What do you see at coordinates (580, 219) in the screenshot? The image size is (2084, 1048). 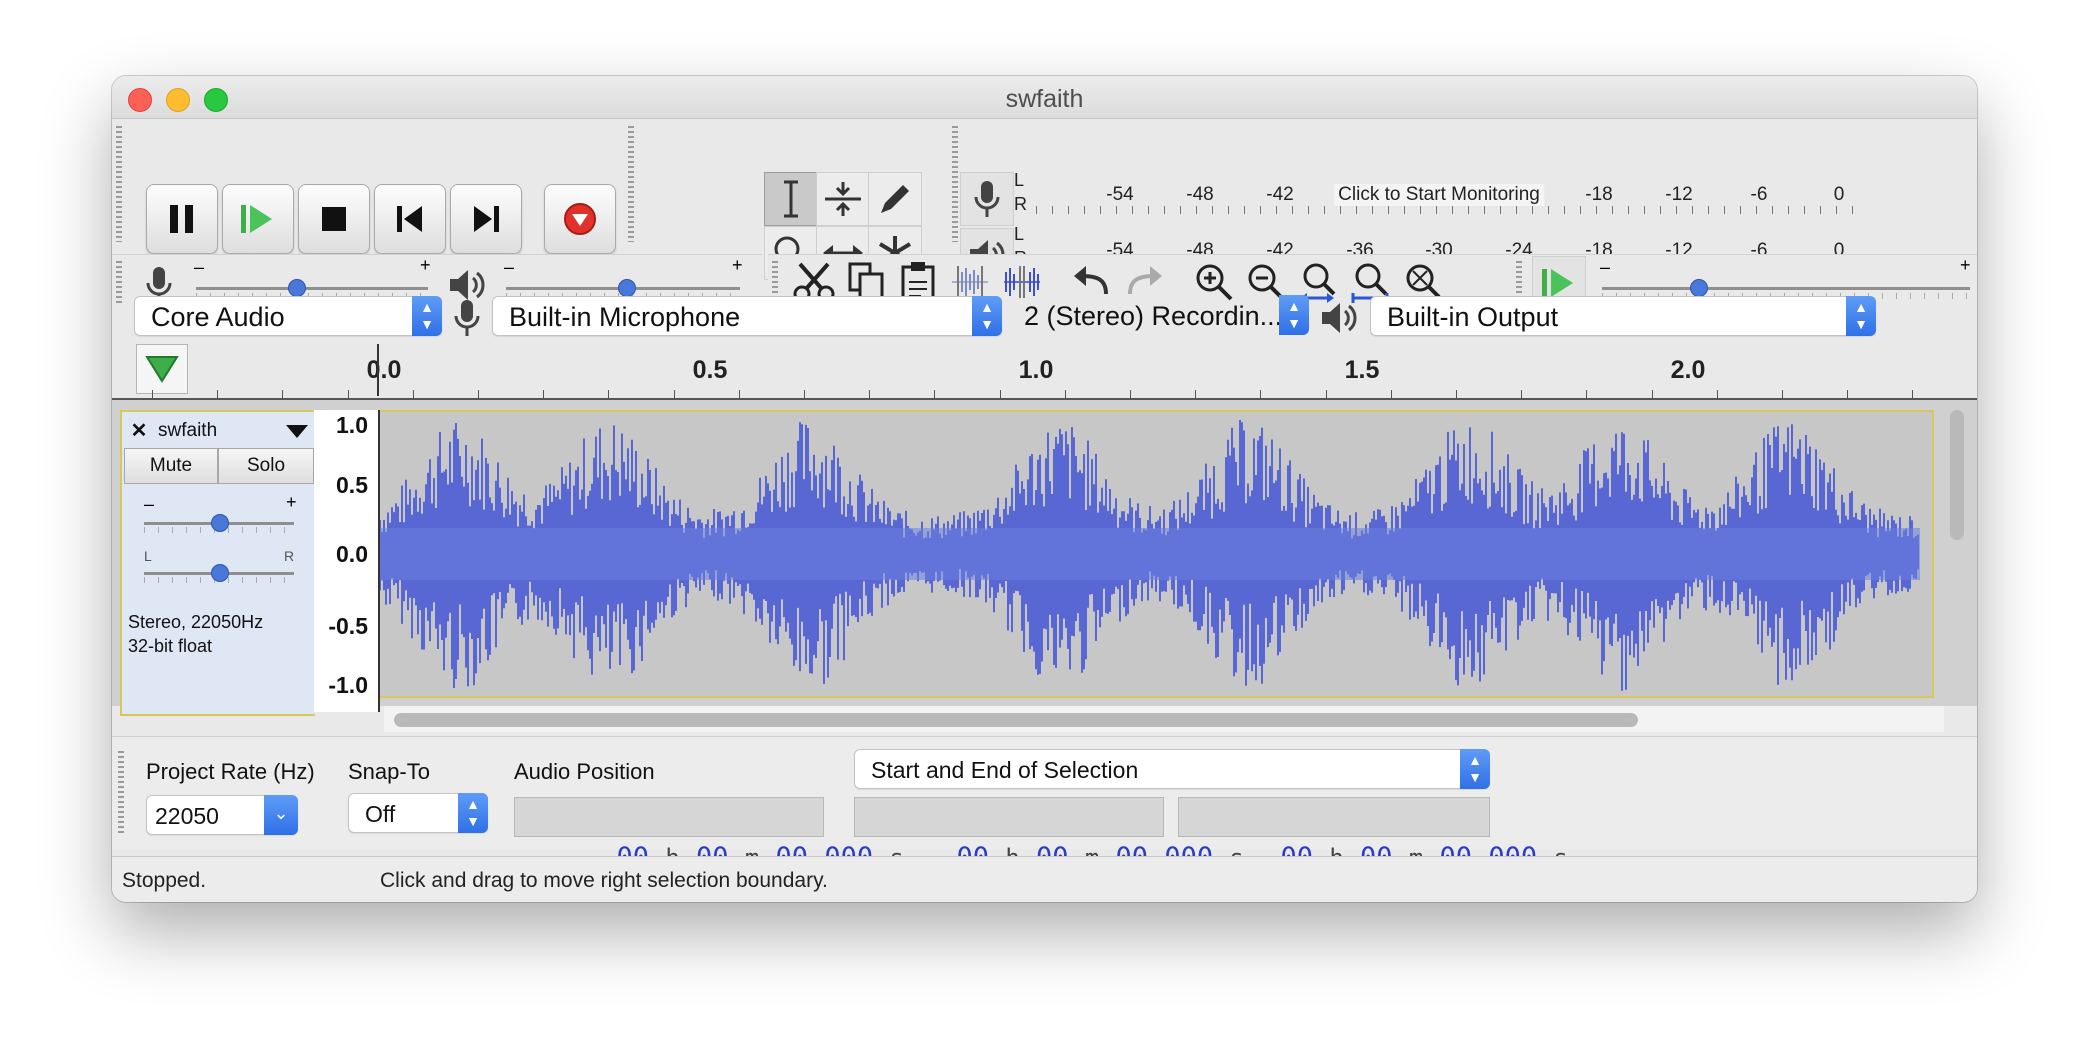 I see `record-button` at bounding box center [580, 219].